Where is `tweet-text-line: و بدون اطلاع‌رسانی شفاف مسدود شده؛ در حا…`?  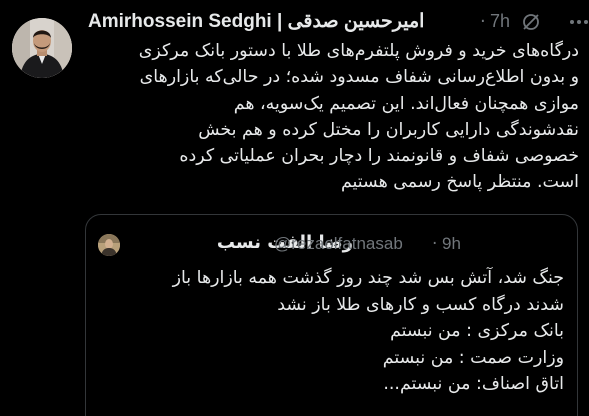 tweet-text-line: و بدون اطلاع‌رسانی شفاف مسدود شده؛ در حا… is located at coordinates (359, 77).